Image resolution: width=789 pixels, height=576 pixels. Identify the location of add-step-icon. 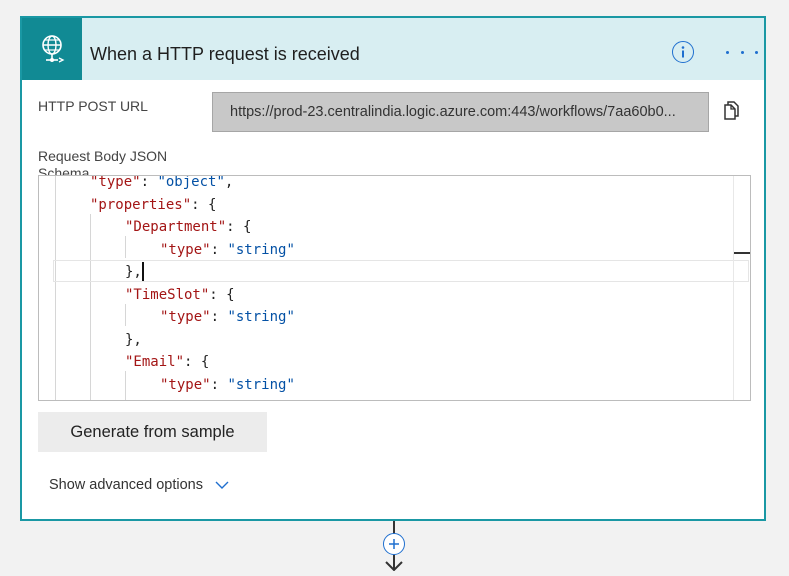
(394, 544).